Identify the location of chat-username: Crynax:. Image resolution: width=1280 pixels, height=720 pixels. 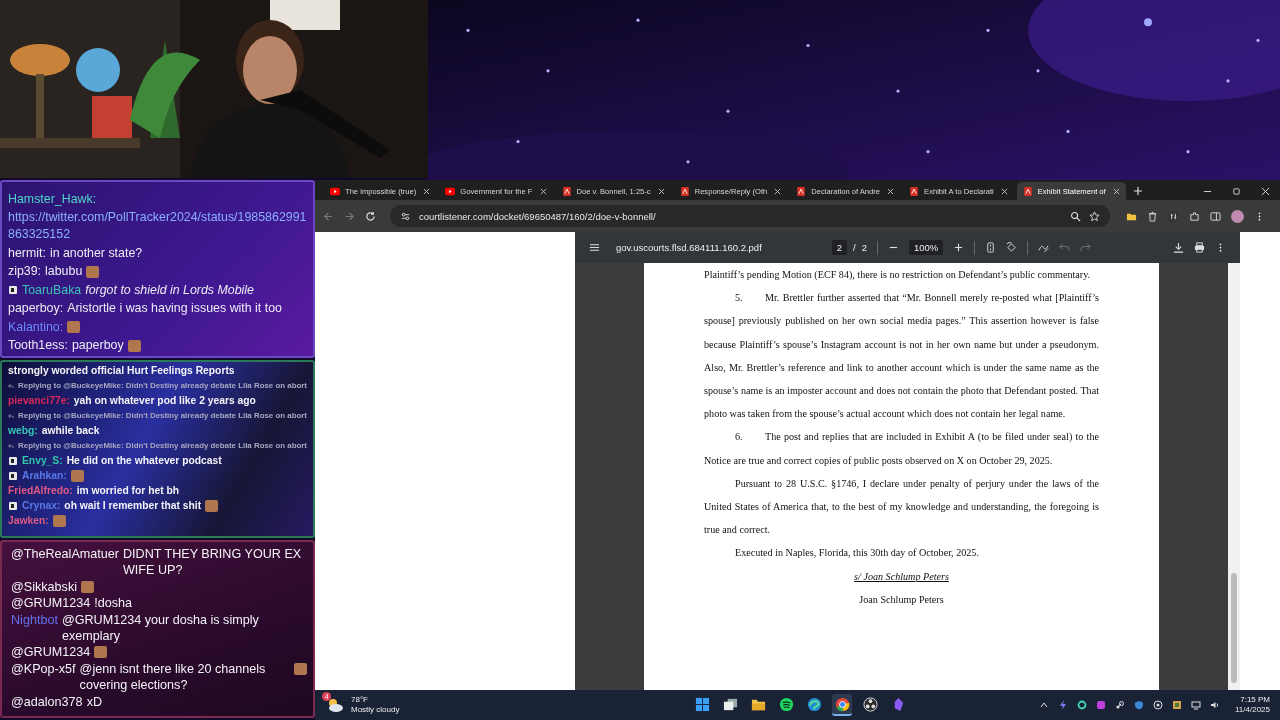
(41, 506).